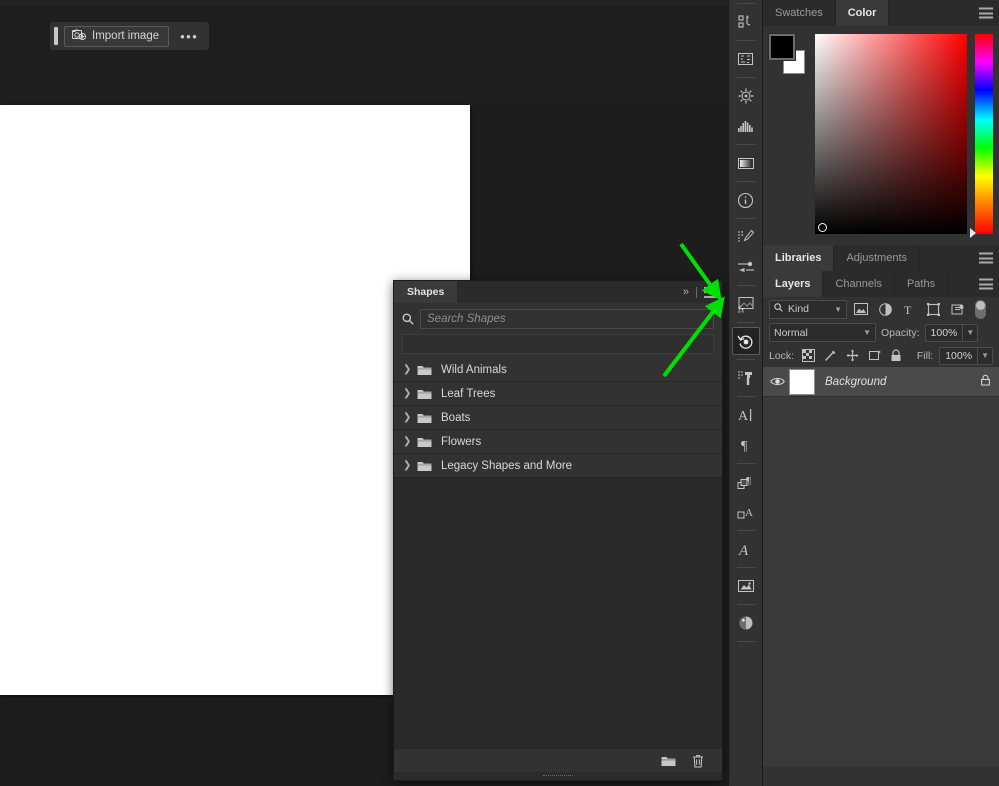 This screenshot has height=786, width=999. What do you see at coordinates (852, 356) in the screenshot?
I see `lock-position-icon` at bounding box center [852, 356].